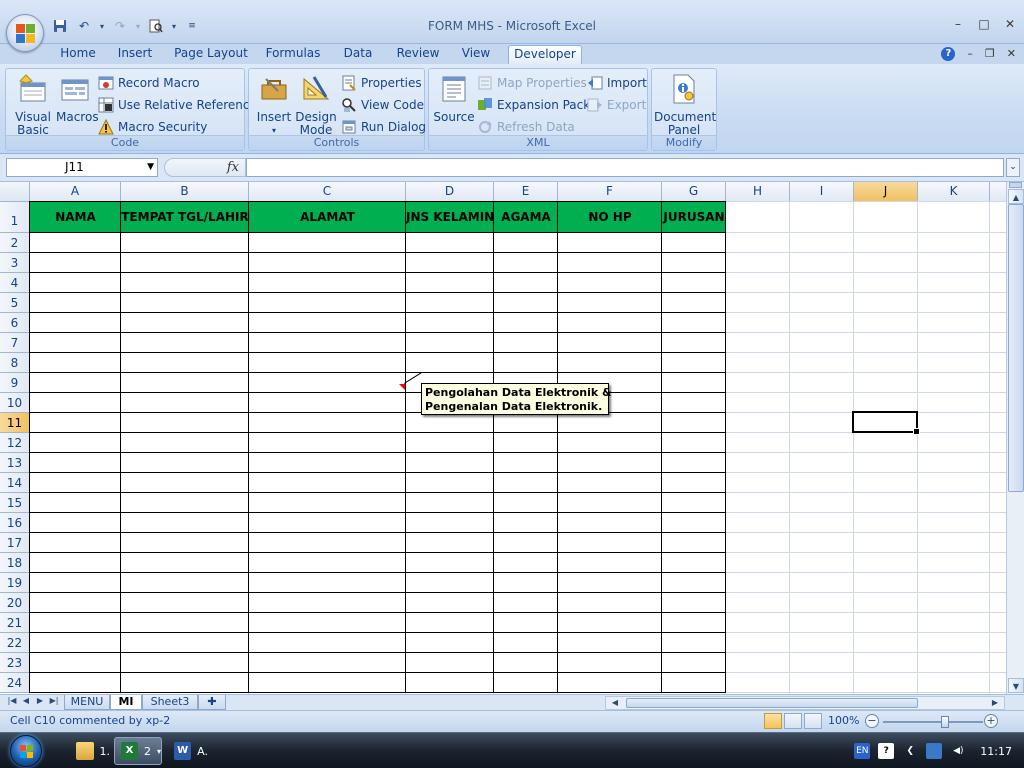 This screenshot has width=1024, height=768. I want to click on vertical-scroll-thumb, so click(1016, 348).